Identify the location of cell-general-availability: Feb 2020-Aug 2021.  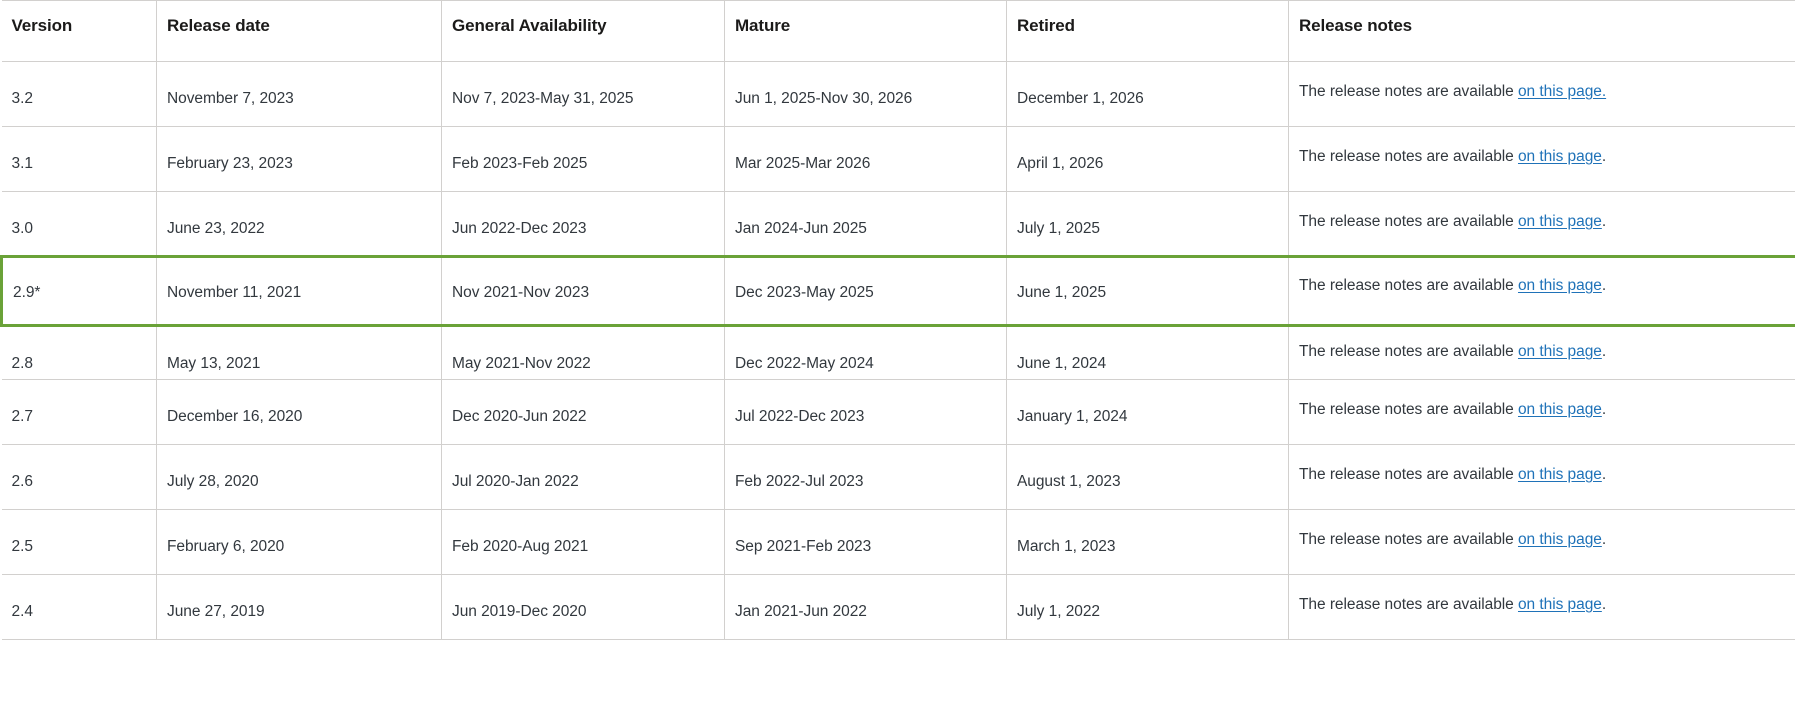
(583, 542).